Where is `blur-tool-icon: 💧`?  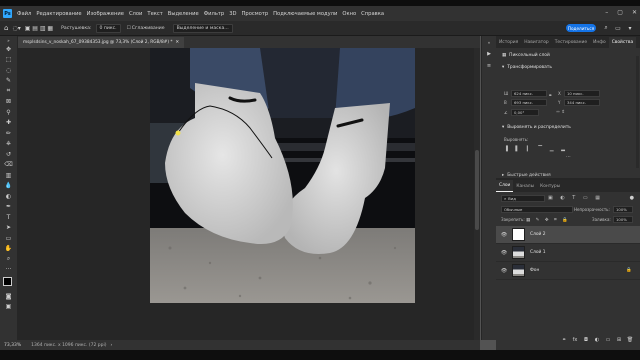 blur-tool-icon: 💧 is located at coordinates (8, 186).